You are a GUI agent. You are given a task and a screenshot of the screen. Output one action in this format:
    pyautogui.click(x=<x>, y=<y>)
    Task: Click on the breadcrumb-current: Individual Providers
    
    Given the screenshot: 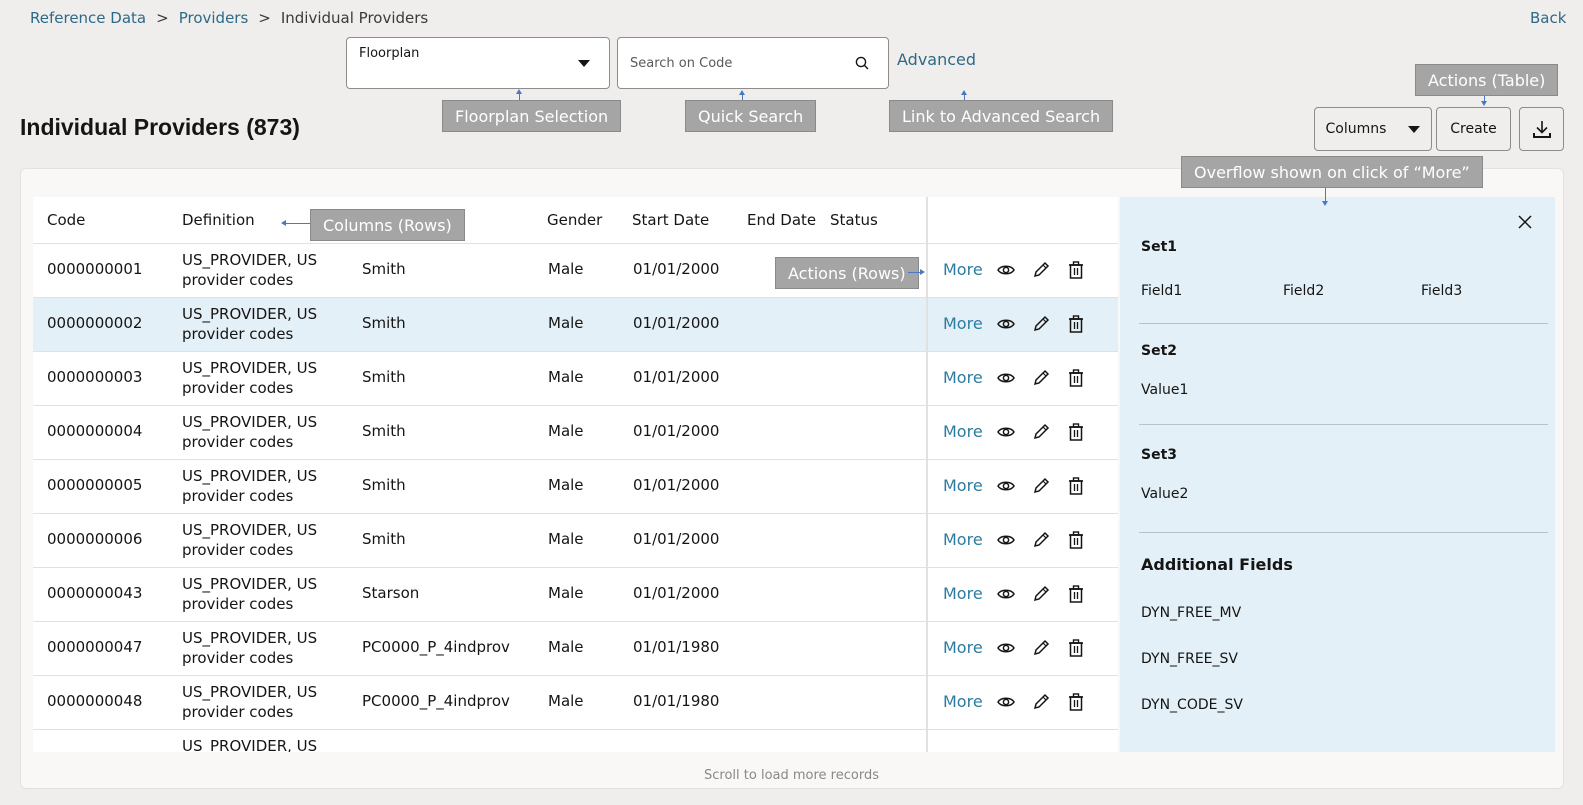 What is the action you would take?
    pyautogui.click(x=354, y=18)
    